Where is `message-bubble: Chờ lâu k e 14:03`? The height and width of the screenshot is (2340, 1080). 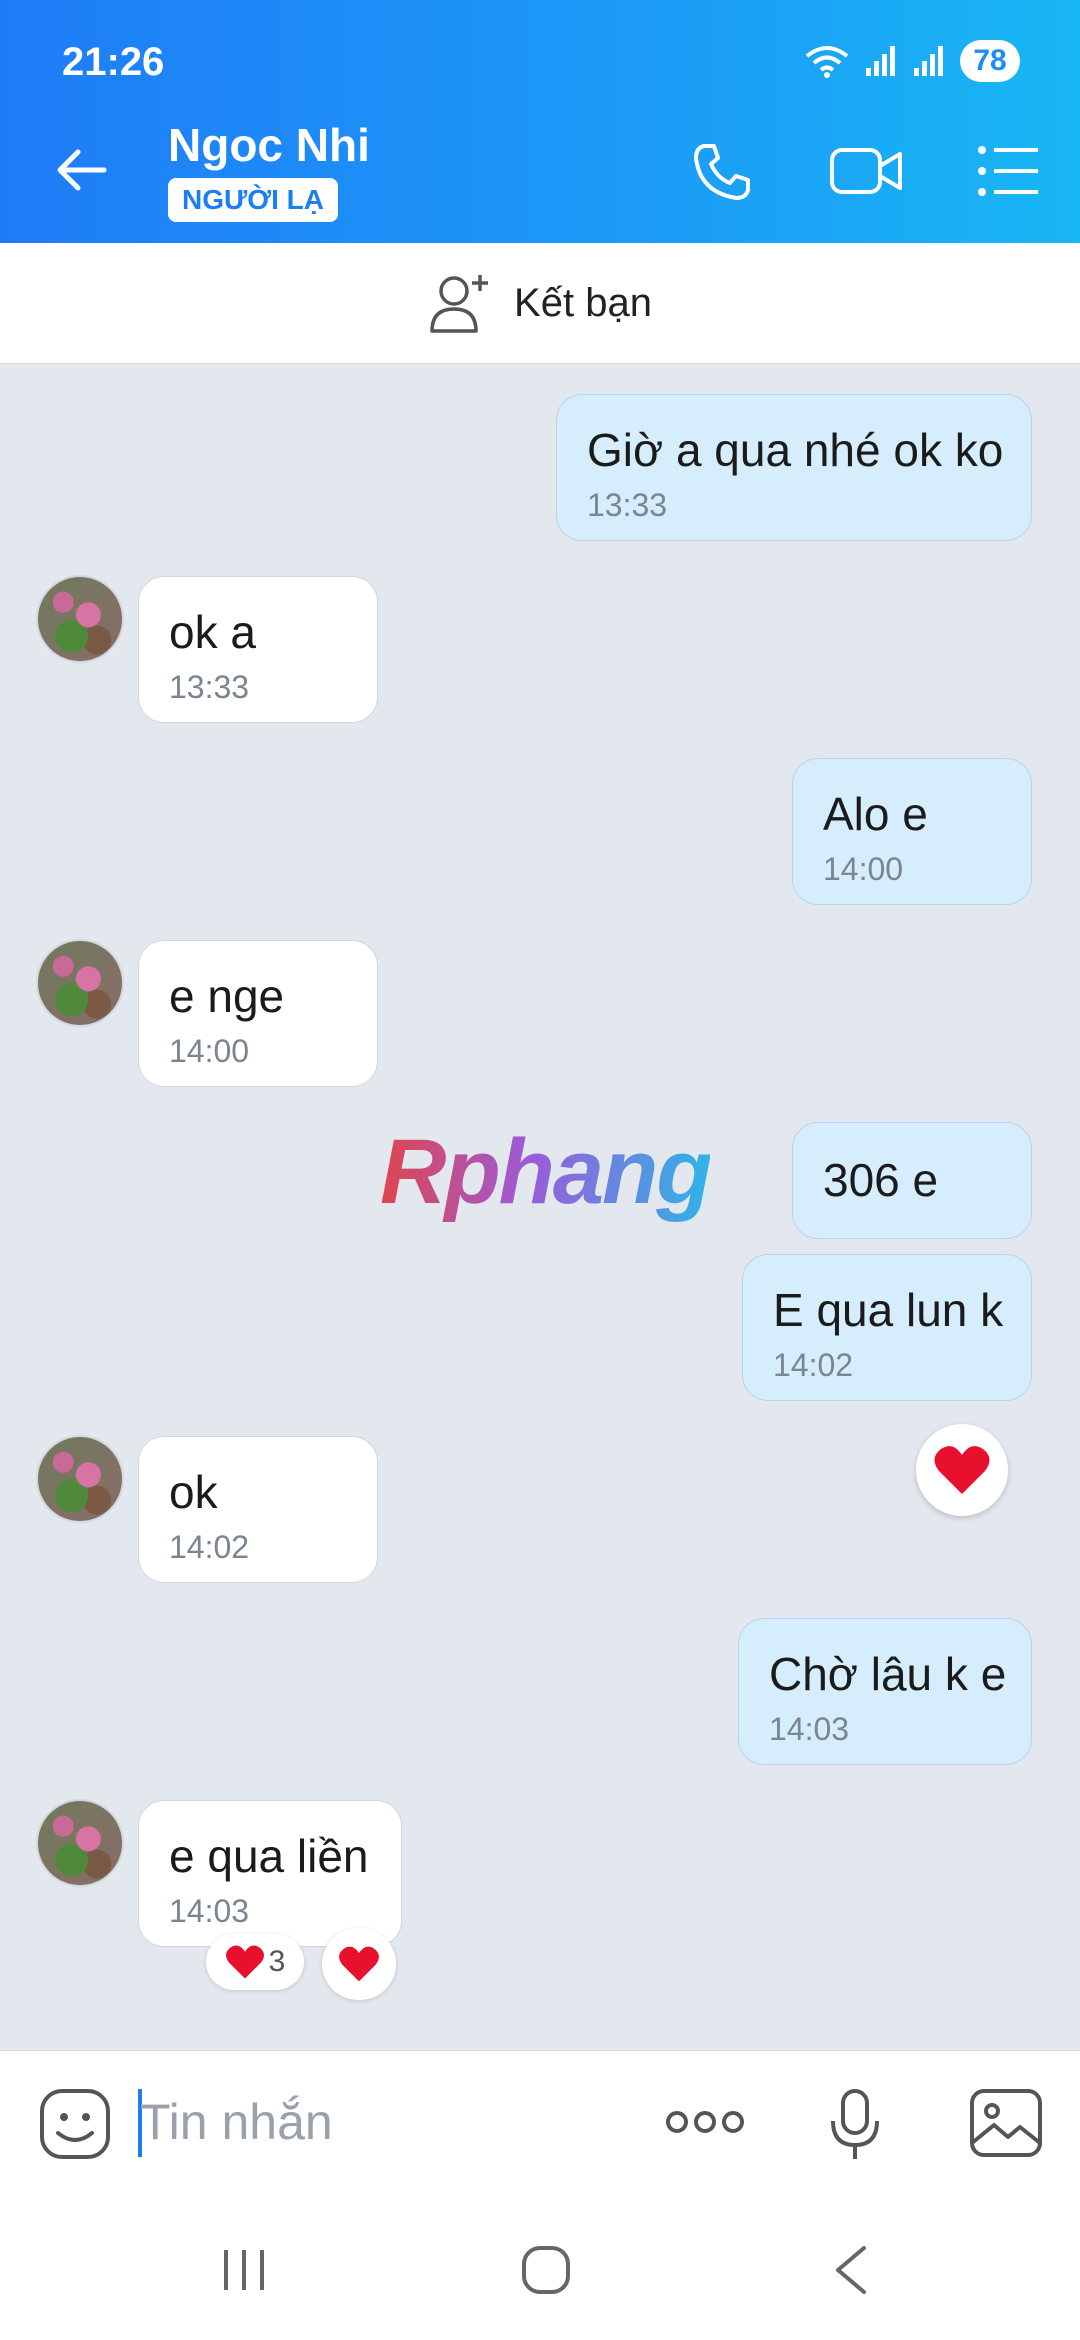
message-bubble: Chờ lâu k e 14:03 is located at coordinates (885, 1691).